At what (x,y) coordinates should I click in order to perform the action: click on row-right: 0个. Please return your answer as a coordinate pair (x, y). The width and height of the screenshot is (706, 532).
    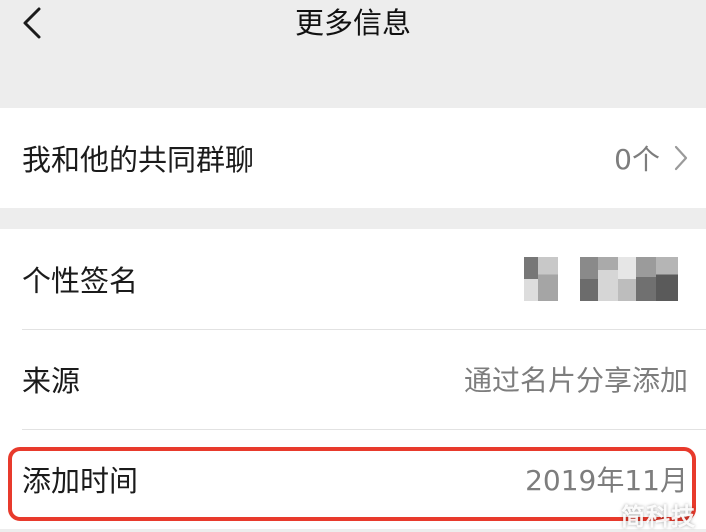
    Looking at the image, I should click on (651, 158).